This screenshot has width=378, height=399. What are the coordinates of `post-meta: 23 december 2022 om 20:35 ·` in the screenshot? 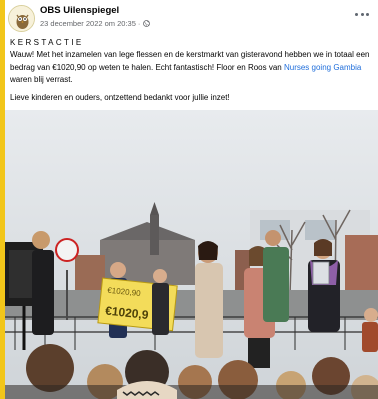 It's located at (95, 23).